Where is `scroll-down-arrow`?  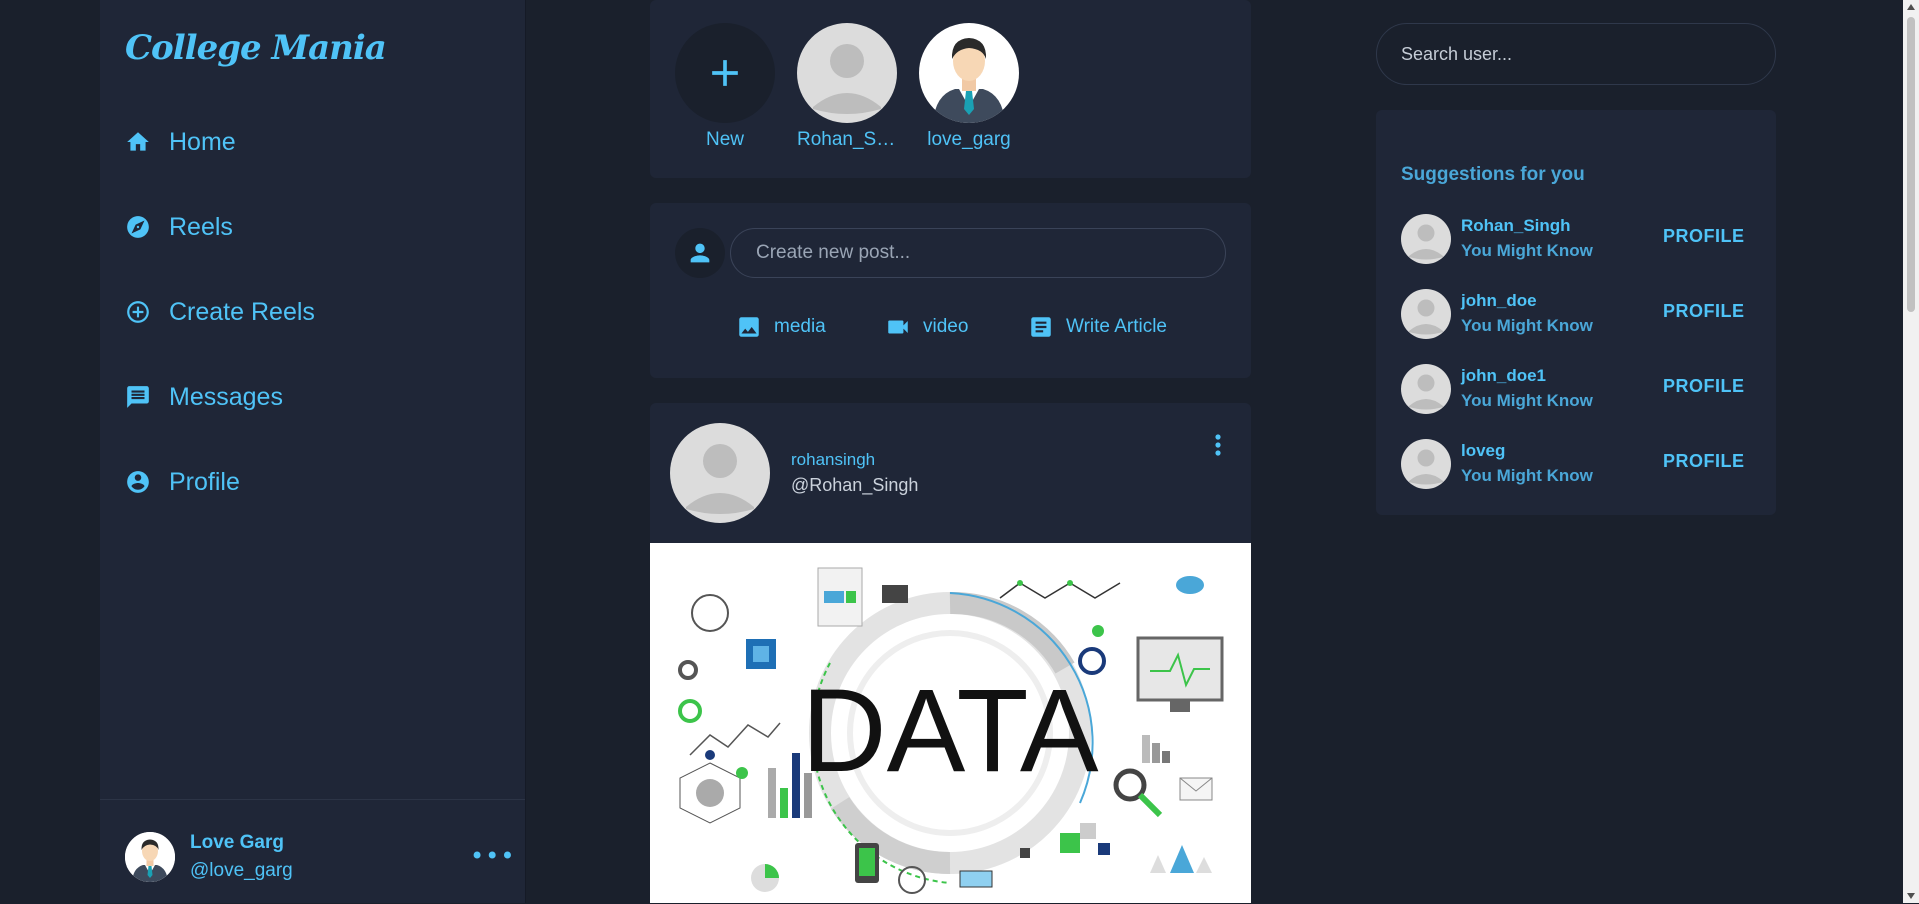
scroll-down-arrow is located at coordinates (1911, 896).